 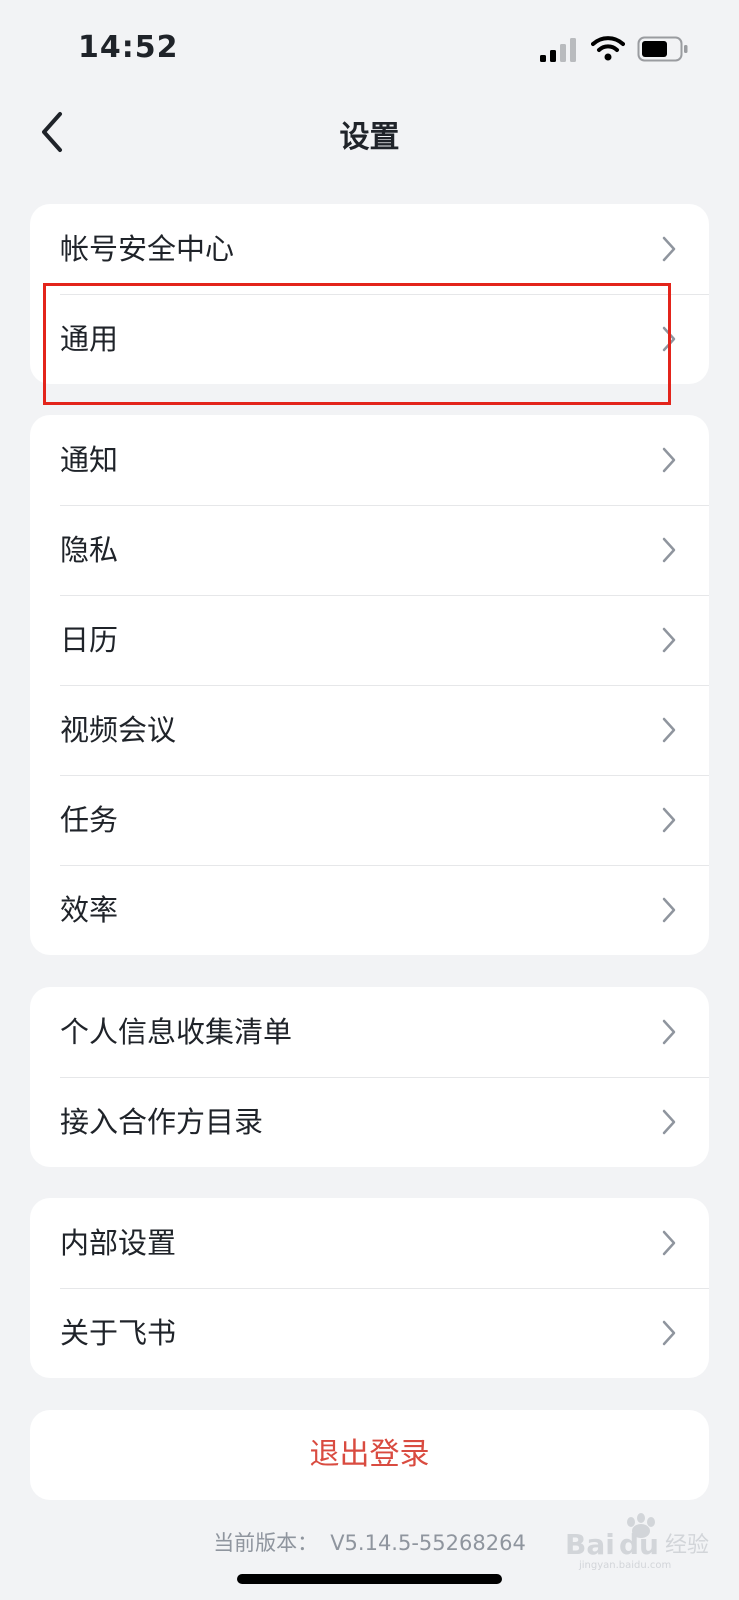 I want to click on settings-item-label: 关于飞书, so click(x=118, y=1333).